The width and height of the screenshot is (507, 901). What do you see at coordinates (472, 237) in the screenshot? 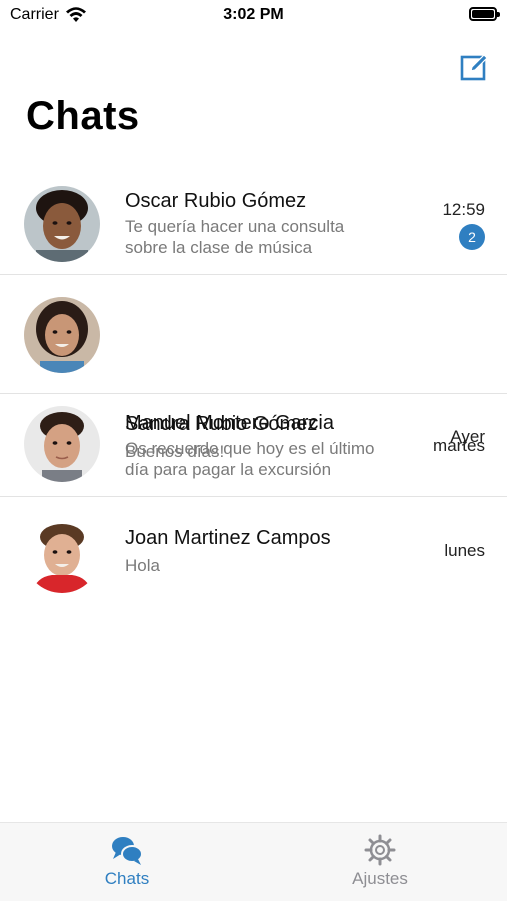
I see `unread-badge: 2` at bounding box center [472, 237].